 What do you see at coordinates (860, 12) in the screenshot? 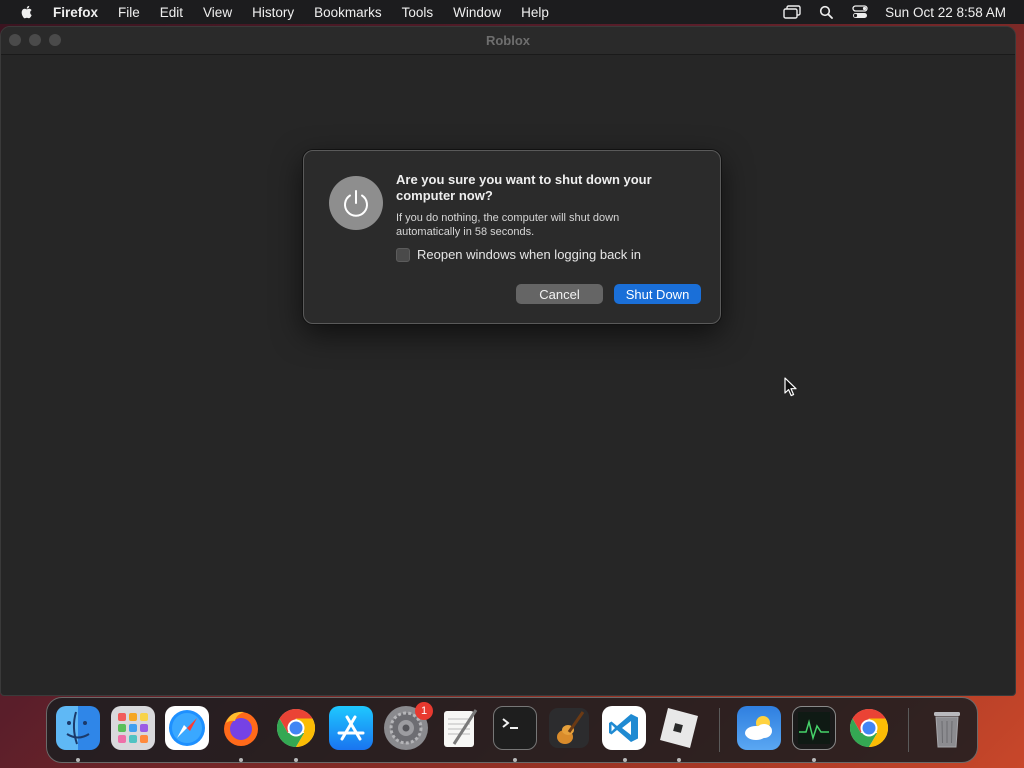
I see `control-center-icon` at bounding box center [860, 12].